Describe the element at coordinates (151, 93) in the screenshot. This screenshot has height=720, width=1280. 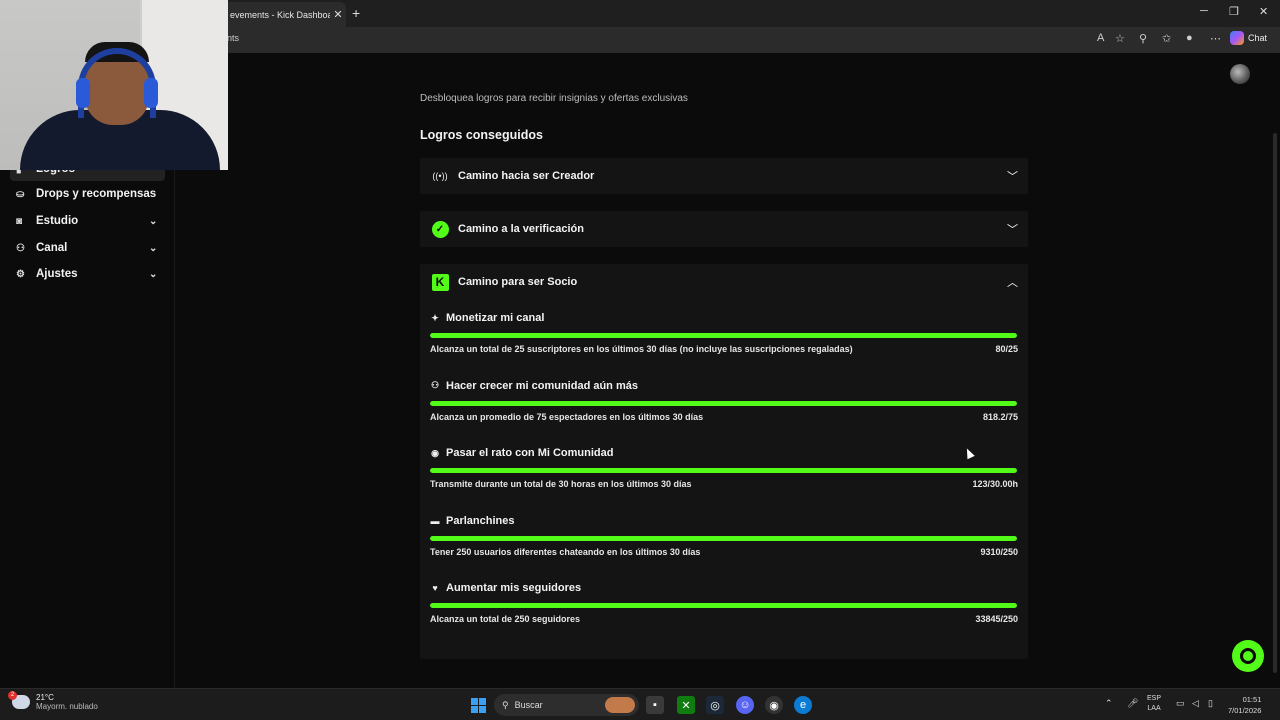
I see `headset-cup-right` at that location.